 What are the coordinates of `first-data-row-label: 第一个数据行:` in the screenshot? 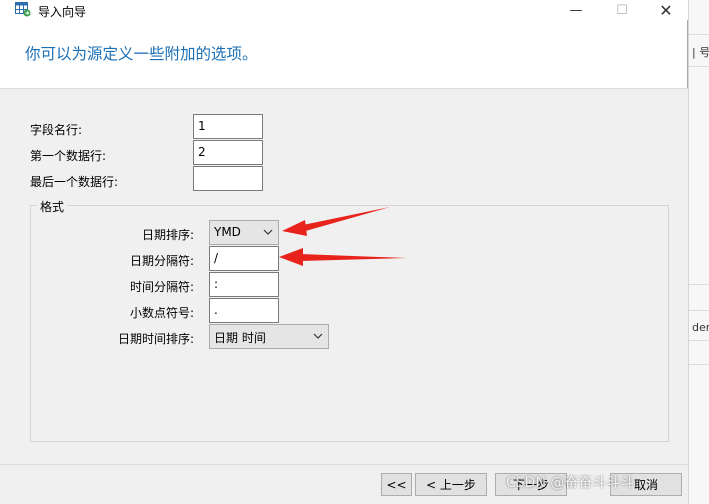 It's located at (68, 156).